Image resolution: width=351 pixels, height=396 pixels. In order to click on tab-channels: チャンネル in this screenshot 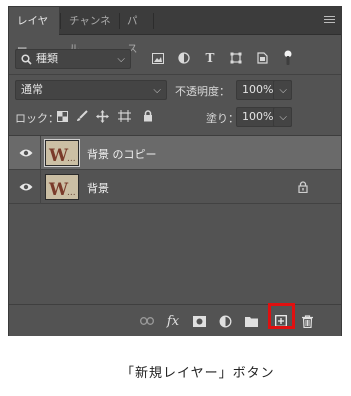, I will do `click(90, 31)`.